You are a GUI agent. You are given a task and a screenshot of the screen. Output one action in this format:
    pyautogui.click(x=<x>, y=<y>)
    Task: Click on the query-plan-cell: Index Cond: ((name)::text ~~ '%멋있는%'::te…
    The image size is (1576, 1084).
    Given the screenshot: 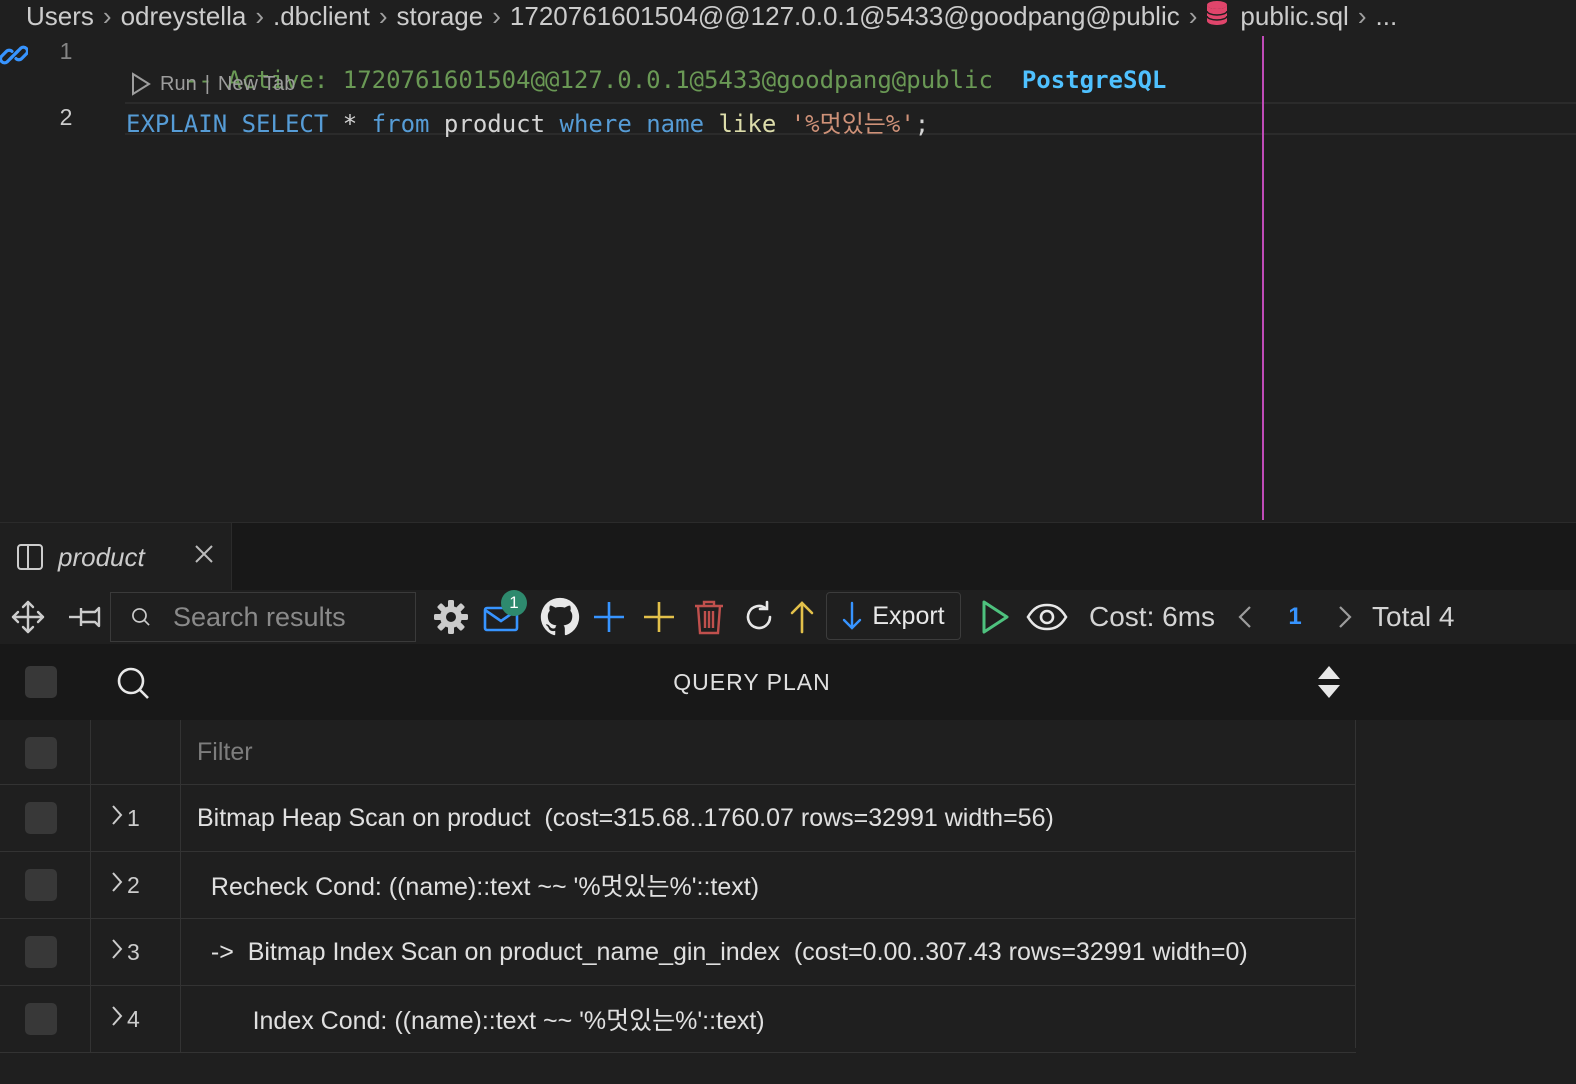 What is the action you would take?
    pyautogui.click(x=768, y=1019)
    